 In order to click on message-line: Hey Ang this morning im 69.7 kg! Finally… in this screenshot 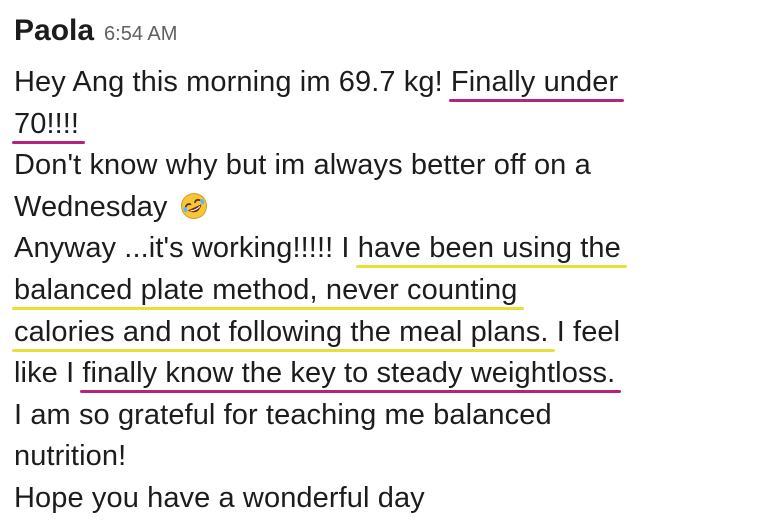, I will do `click(382, 83)`.